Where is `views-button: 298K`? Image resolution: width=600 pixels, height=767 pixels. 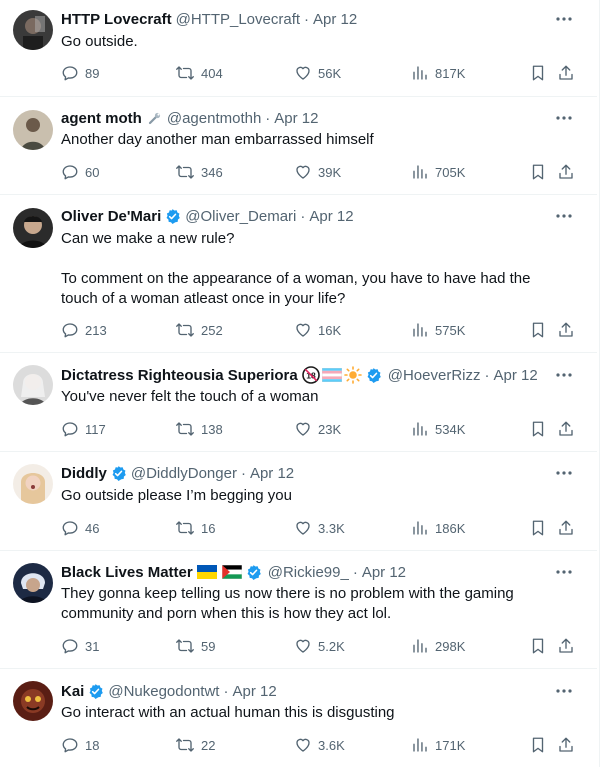
views-button: 298K is located at coordinates (438, 646).